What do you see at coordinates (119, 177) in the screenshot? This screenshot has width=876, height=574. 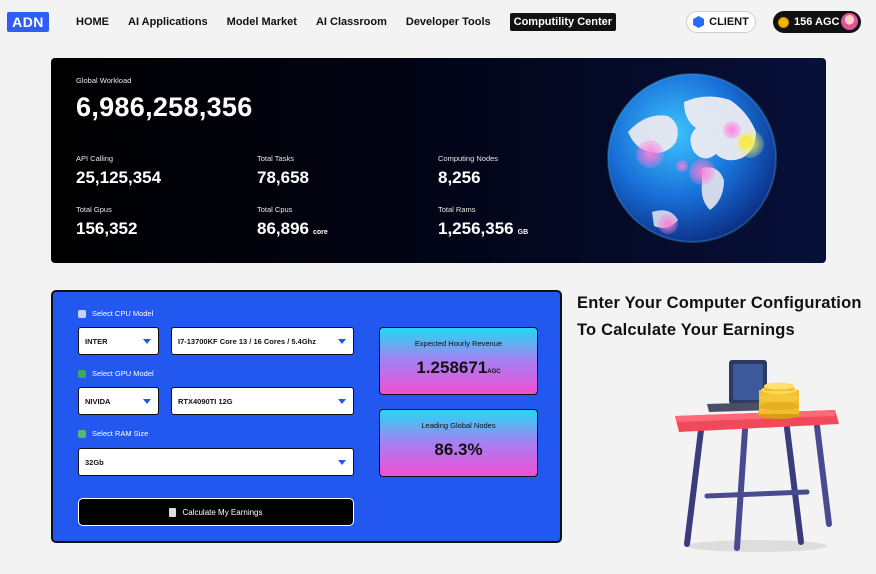 I see `stat-value: 25,125,354` at bounding box center [119, 177].